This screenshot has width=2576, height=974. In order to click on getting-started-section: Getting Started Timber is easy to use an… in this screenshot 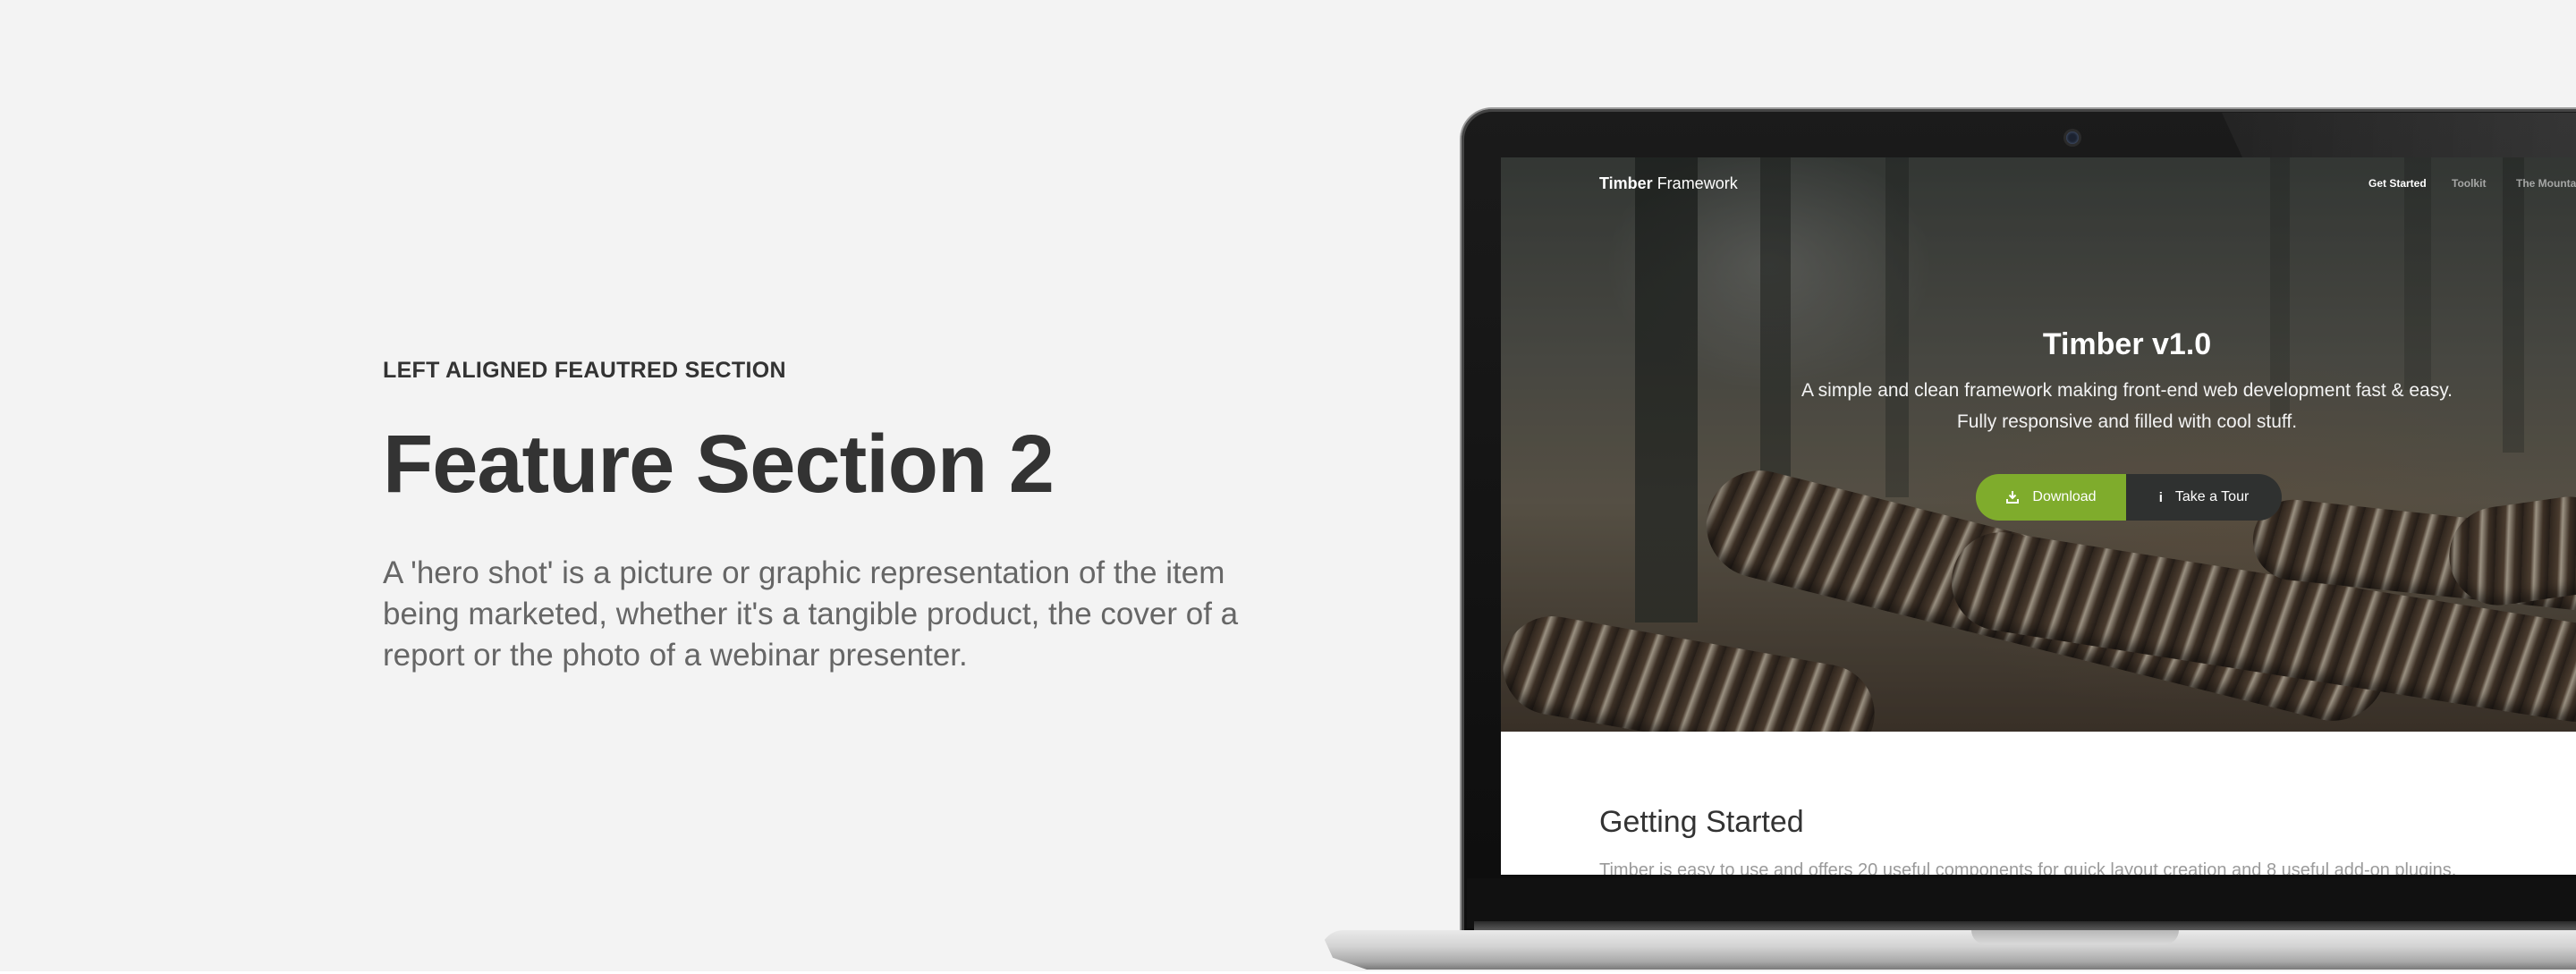, I will do `click(2038, 803)`.